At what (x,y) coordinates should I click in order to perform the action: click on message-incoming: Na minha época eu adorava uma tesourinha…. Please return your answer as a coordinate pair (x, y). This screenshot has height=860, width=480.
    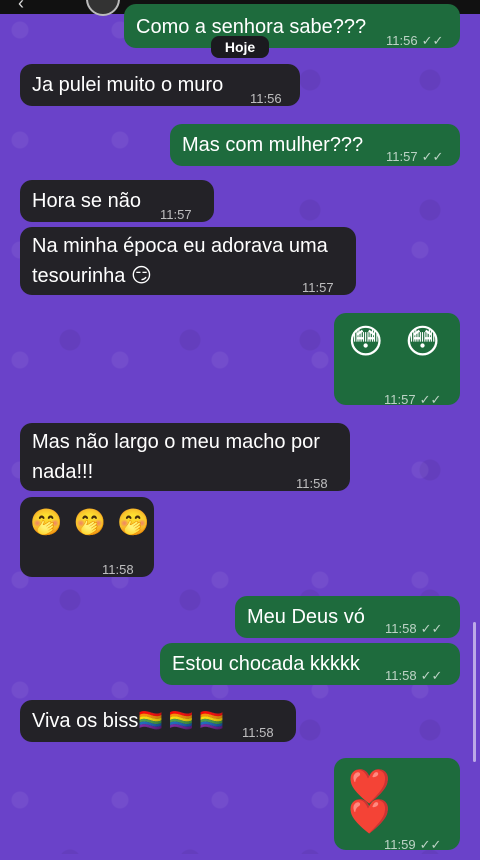
    Looking at the image, I should click on (188, 261).